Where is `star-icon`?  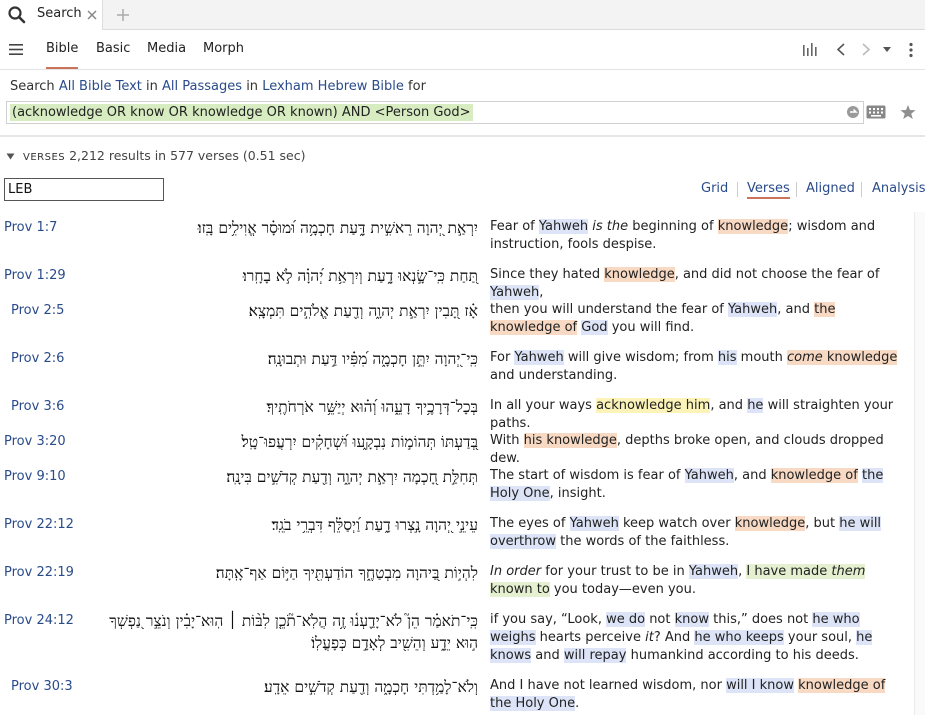 star-icon is located at coordinates (908, 112).